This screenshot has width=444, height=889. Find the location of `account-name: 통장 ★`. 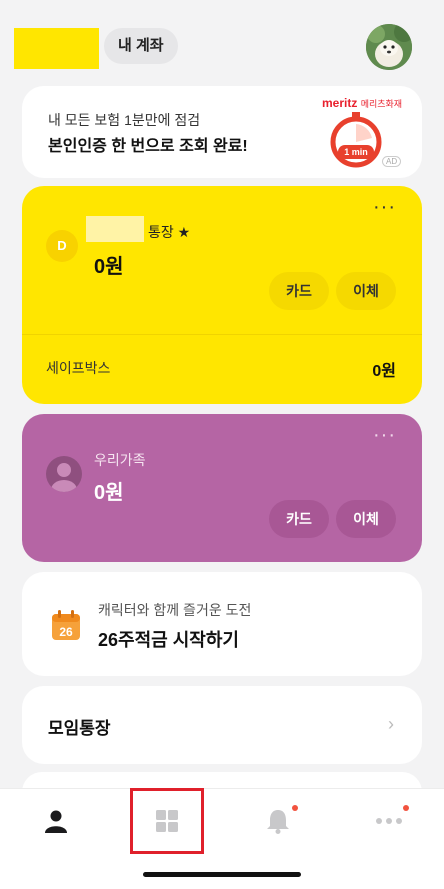

account-name: 통장 ★ is located at coordinates (169, 232).